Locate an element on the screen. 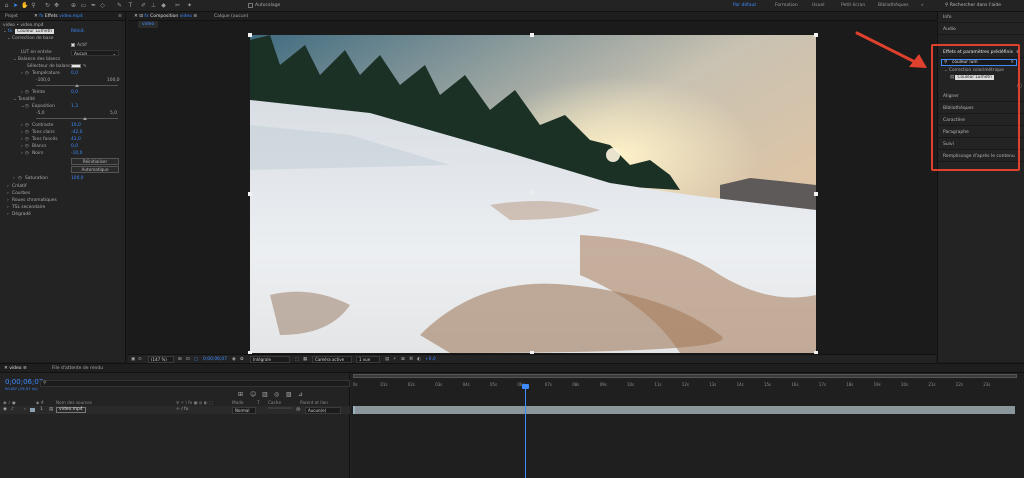 The width and height of the screenshot is (1024, 478). section-vignette: › Dégradé is located at coordinates (63, 214).